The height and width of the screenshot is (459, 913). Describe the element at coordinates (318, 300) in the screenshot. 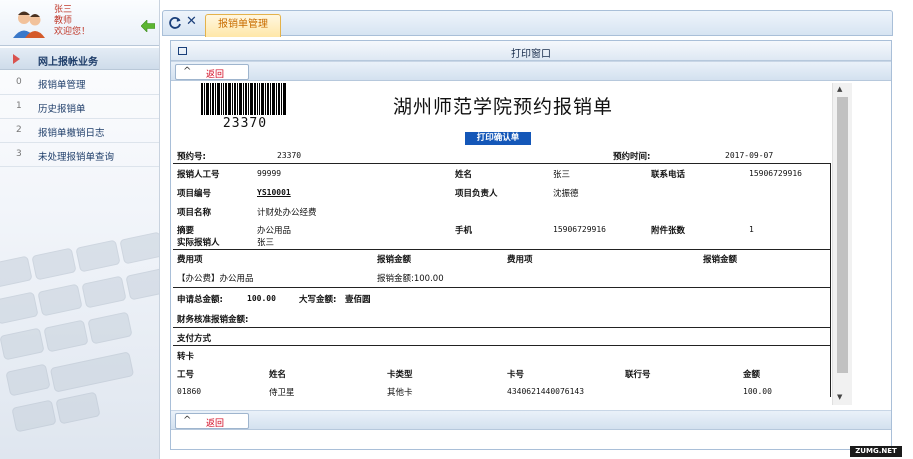

I see `capital-label: 大写金额:` at that location.